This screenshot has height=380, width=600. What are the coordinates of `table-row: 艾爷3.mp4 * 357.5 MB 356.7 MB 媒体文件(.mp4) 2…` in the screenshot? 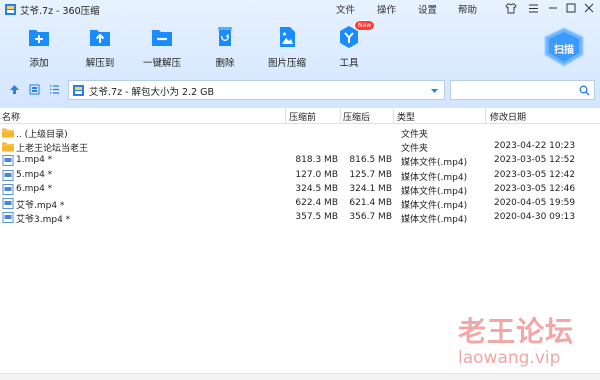 It's located at (300, 218).